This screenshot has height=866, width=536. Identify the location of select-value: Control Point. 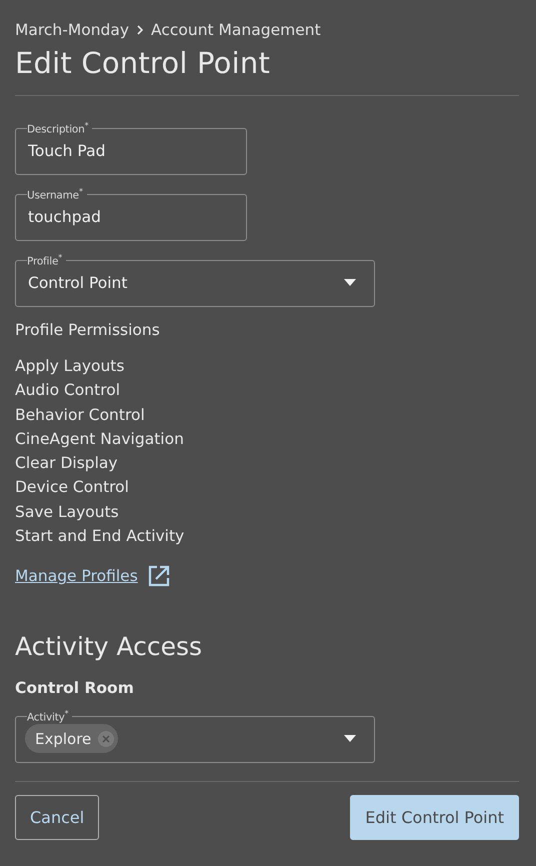
(78, 283).